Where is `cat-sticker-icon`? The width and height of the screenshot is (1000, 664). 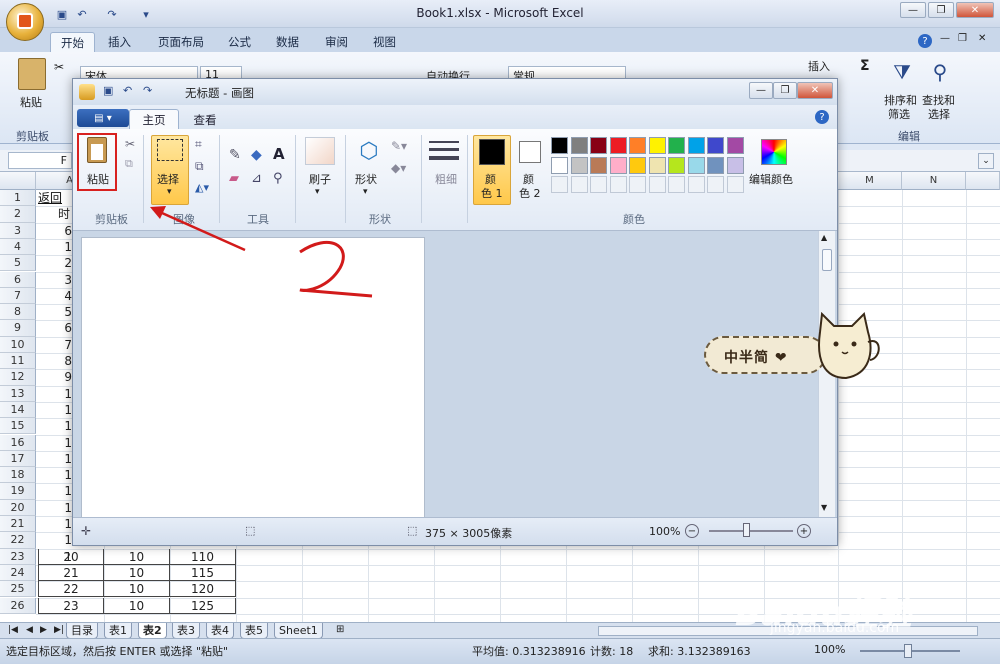 cat-sticker-icon is located at coordinates (849, 346).